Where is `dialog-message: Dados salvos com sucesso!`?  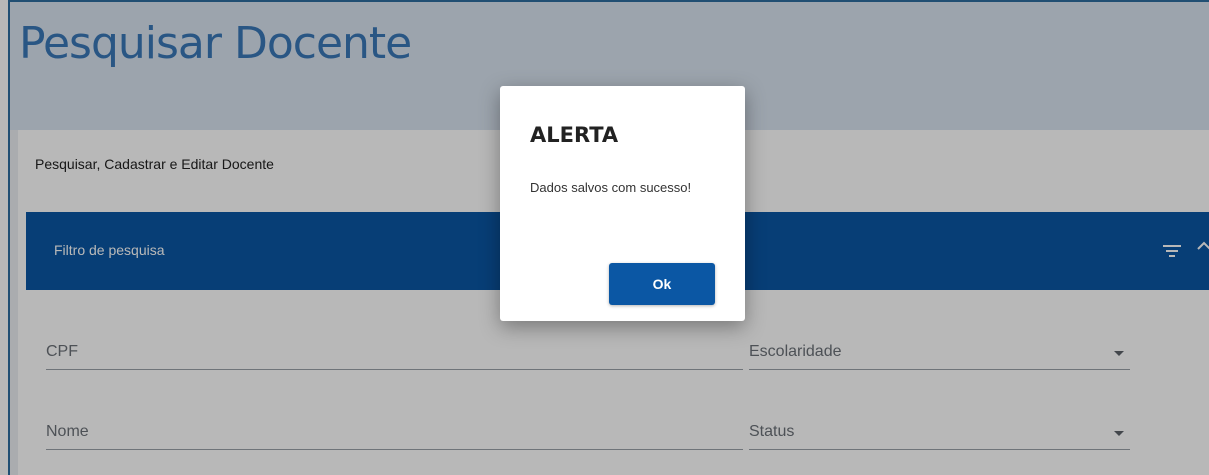 dialog-message: Dados salvos com sucesso! is located at coordinates (611, 187).